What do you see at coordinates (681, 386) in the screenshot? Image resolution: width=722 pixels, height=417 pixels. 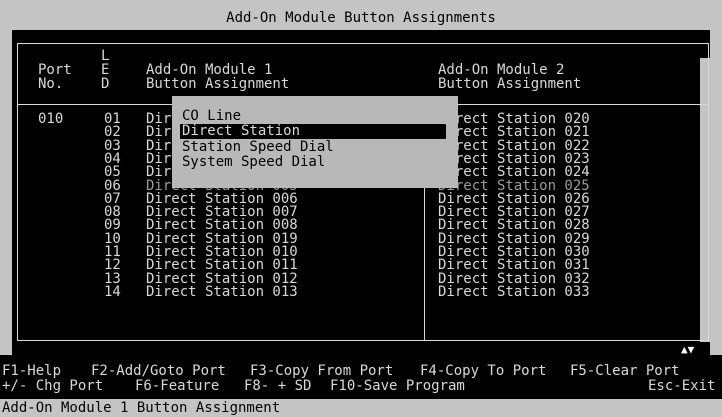 I see `fkey-exit: Esc-Exit` at bounding box center [681, 386].